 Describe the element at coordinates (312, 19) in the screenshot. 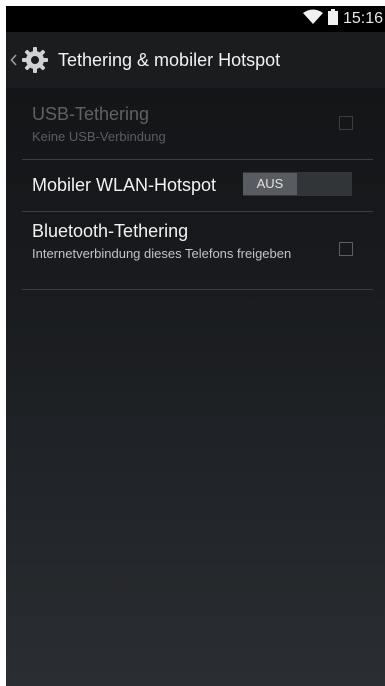

I see `wifi-icon` at that location.